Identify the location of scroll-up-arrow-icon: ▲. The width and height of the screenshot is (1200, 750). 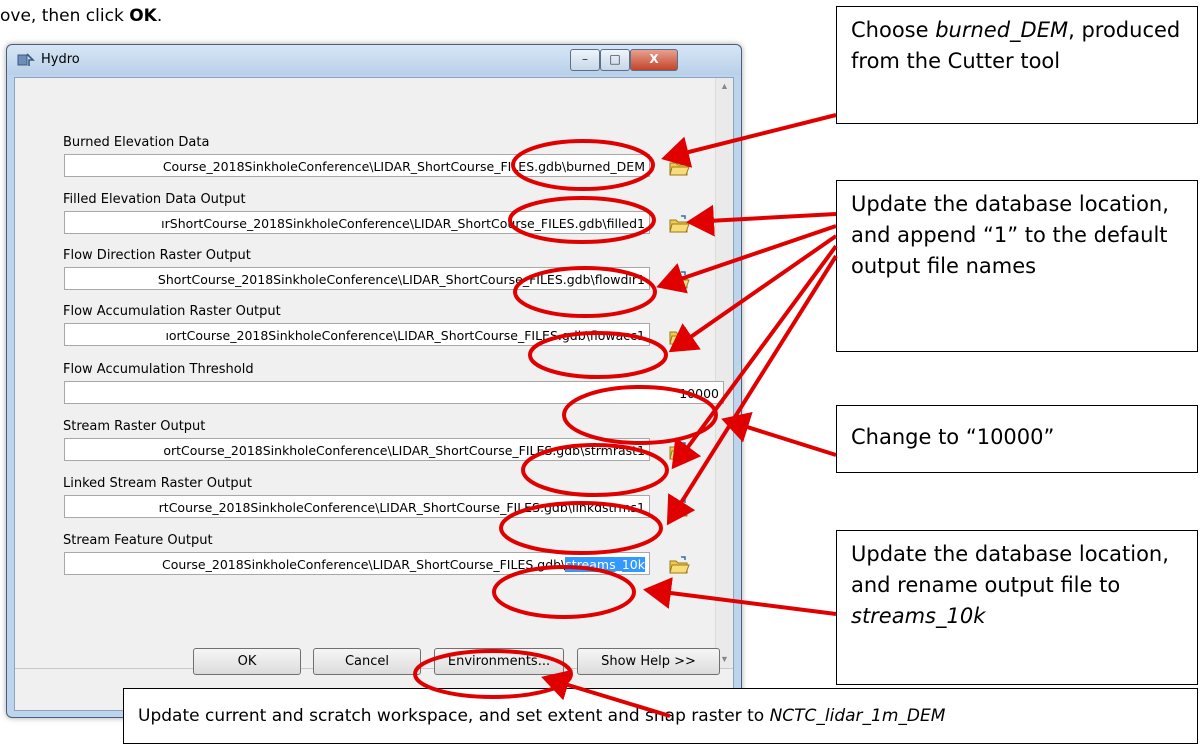
(724, 86).